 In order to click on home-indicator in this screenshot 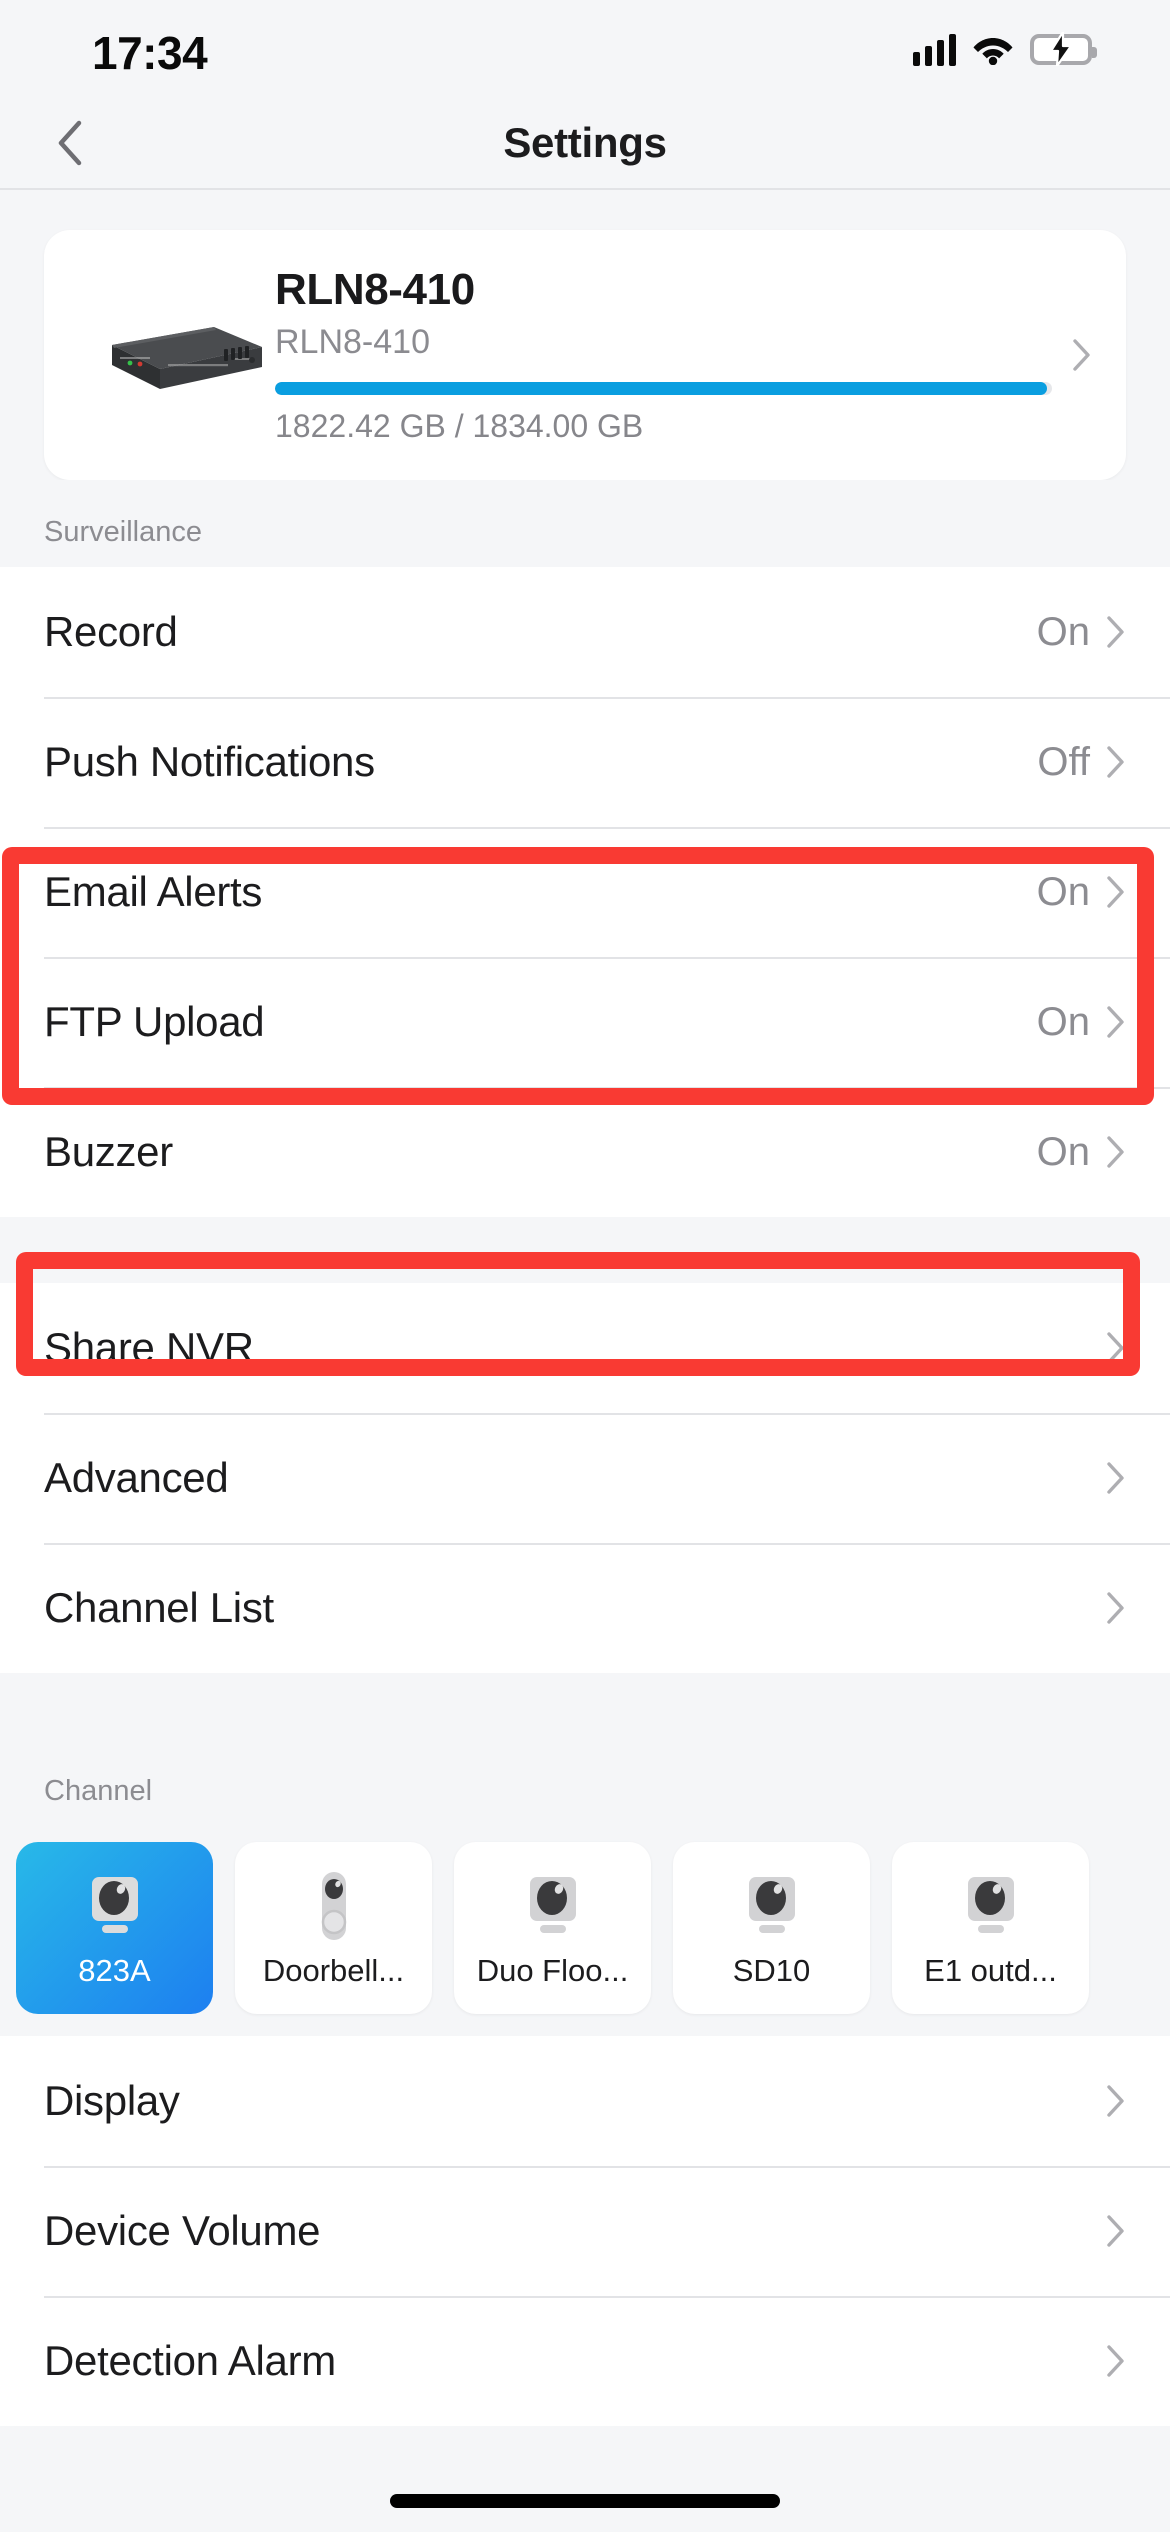, I will do `click(585, 2501)`.